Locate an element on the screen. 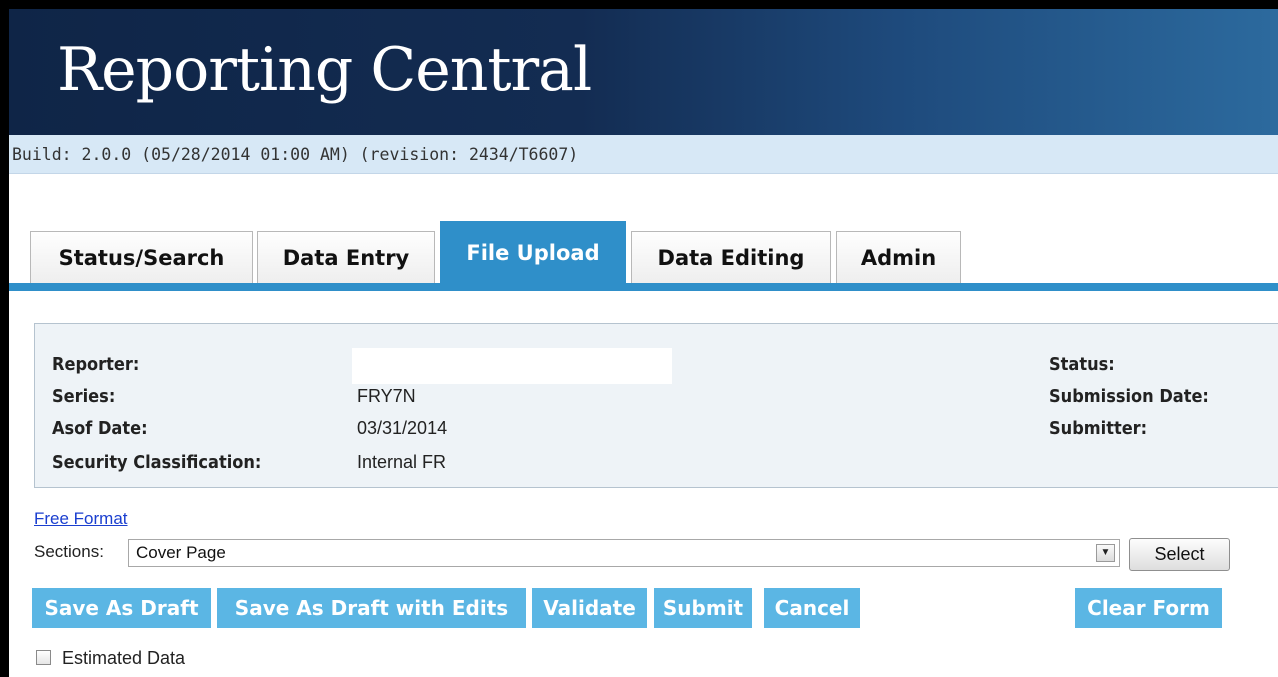 Image resolution: width=1278 pixels, height=677 pixels. tab-admin: Admin is located at coordinates (898, 257).